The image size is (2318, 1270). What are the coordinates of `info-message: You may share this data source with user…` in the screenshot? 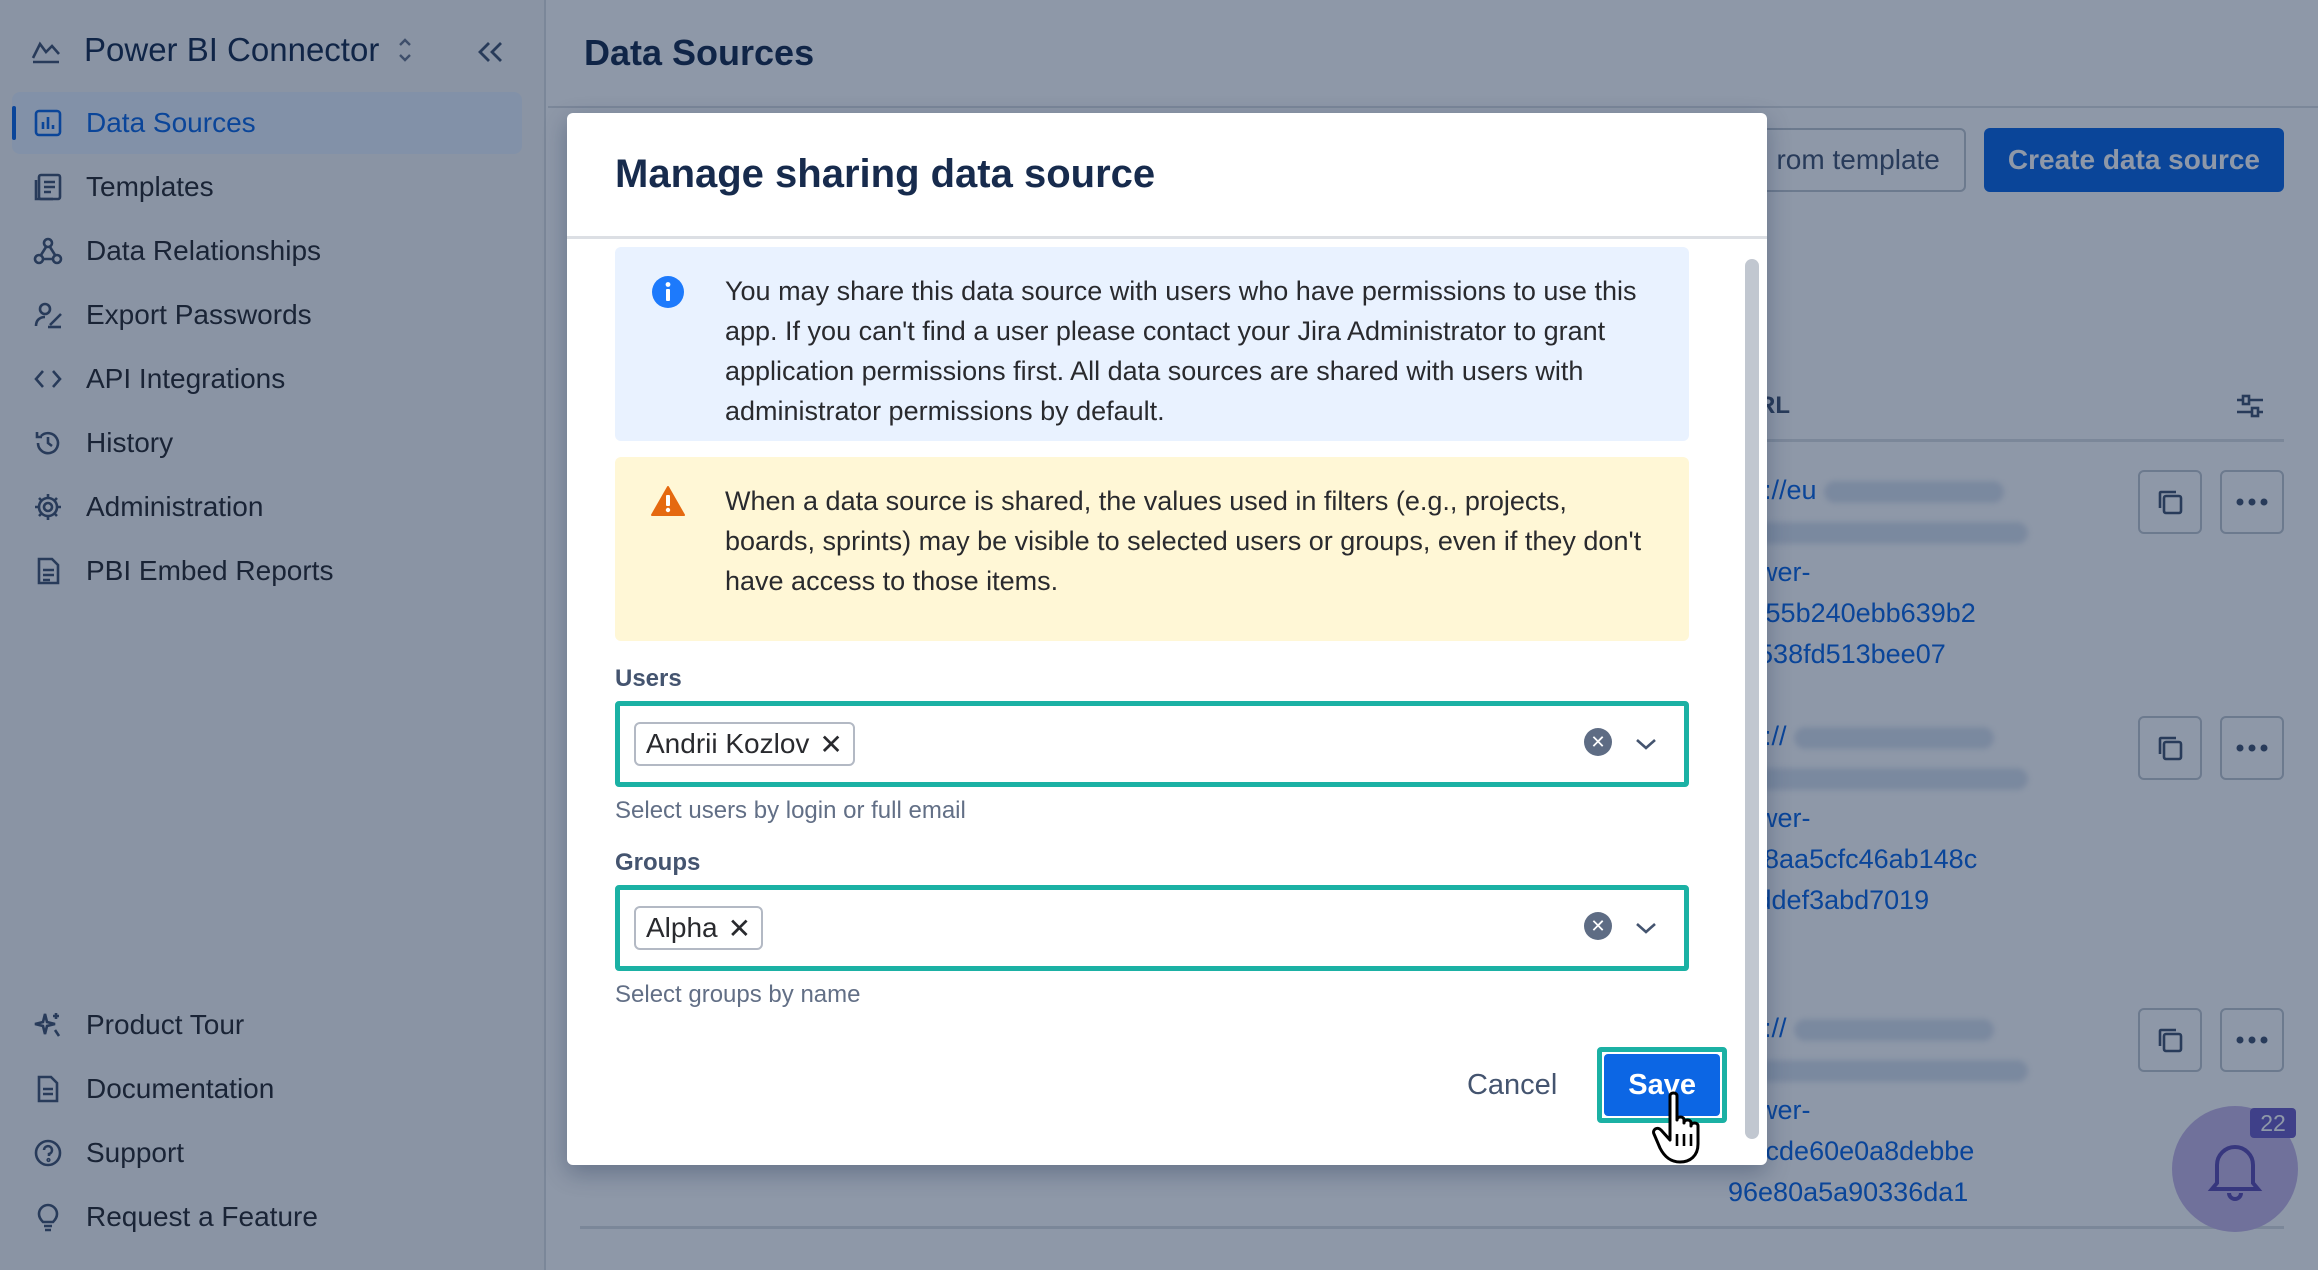 It's located at (1152, 344).